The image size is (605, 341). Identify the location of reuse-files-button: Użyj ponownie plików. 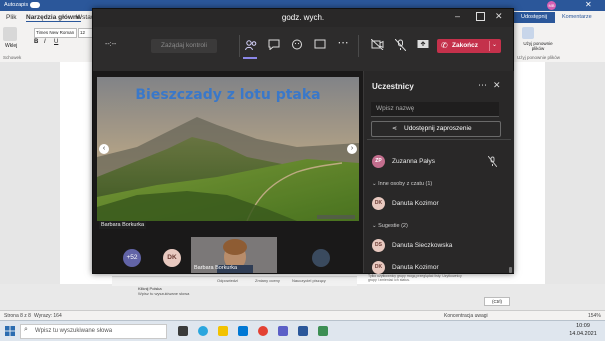
(538, 46).